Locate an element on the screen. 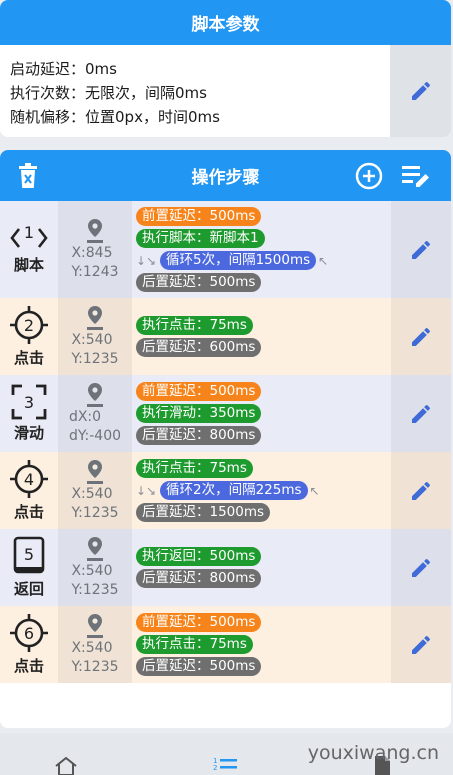 The width and height of the screenshot is (453, 775). step-index: 2 is located at coordinates (29, 325).